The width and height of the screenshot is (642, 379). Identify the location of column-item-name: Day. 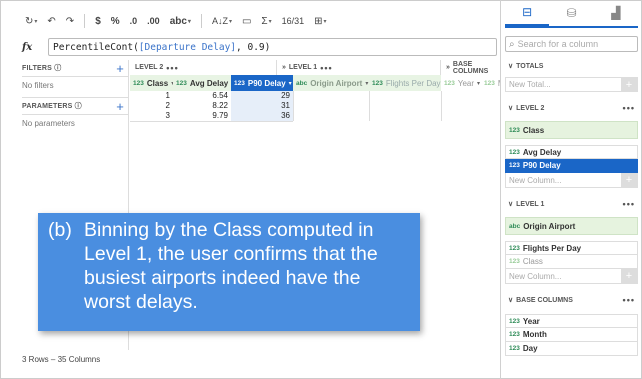
(530, 348).